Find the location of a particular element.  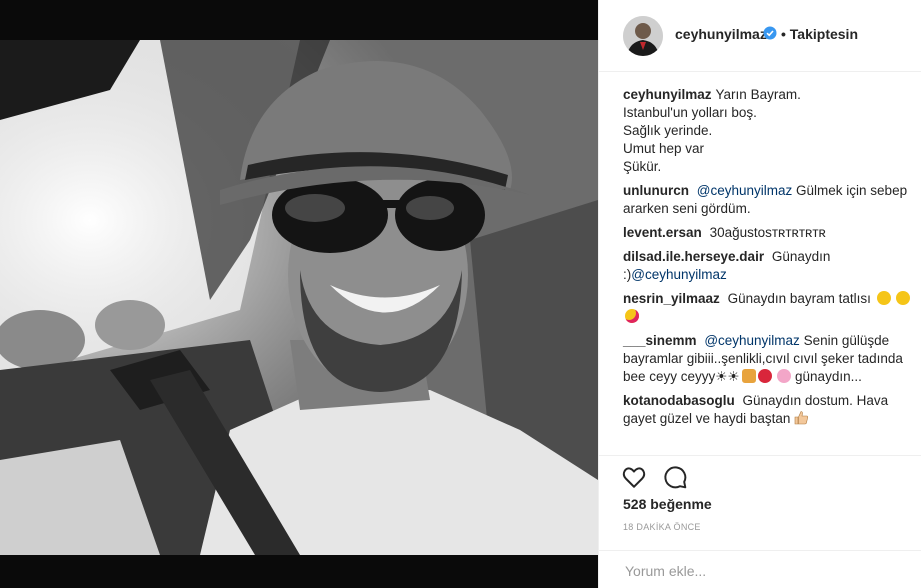

add-comment-section is located at coordinates (760, 569).